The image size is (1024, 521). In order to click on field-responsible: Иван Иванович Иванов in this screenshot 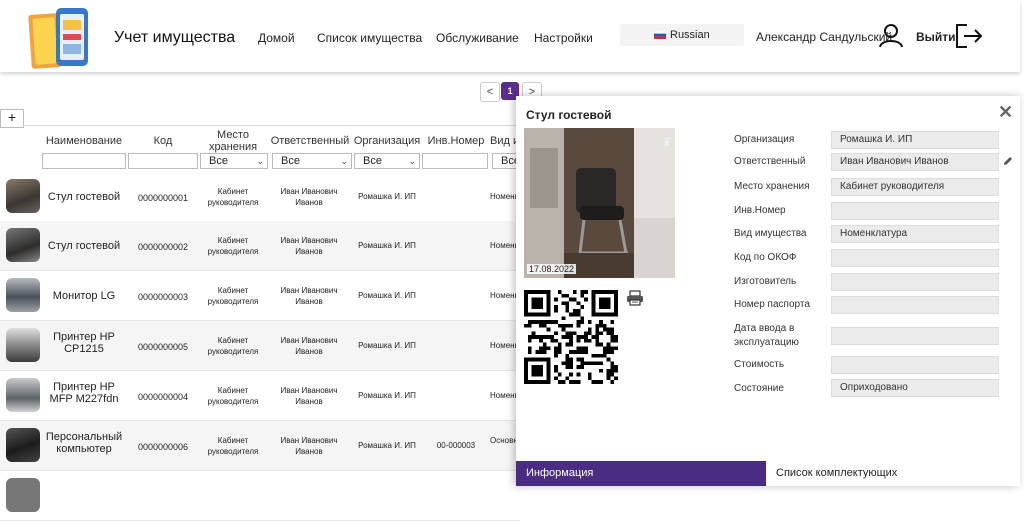, I will do `click(915, 162)`.